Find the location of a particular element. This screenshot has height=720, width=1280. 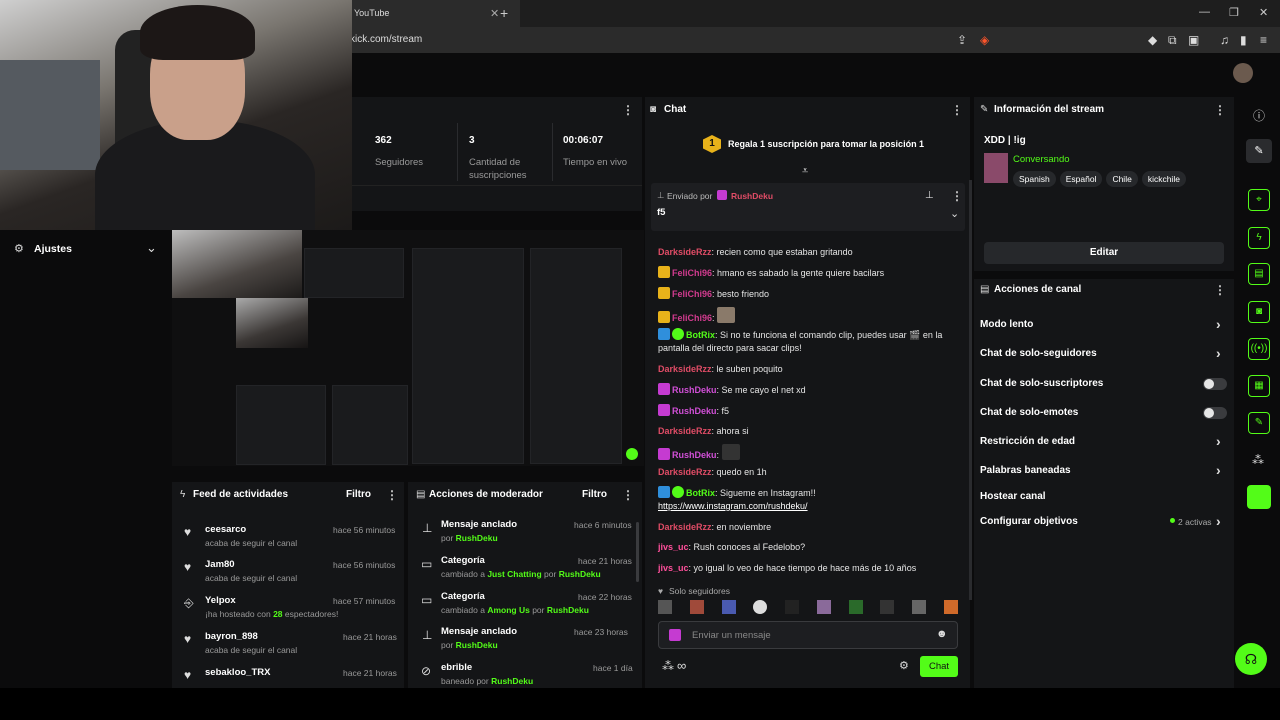

settings-row: ⚙ Ajustes ⌄ is located at coordinates (86, 249).